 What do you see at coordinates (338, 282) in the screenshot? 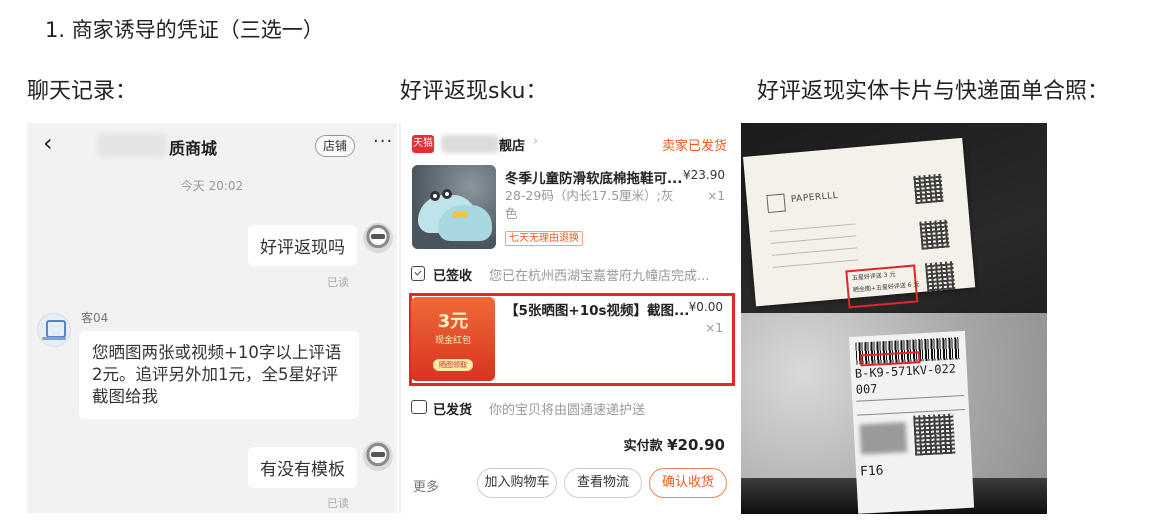
I see `read-receipt: 已读` at bounding box center [338, 282].